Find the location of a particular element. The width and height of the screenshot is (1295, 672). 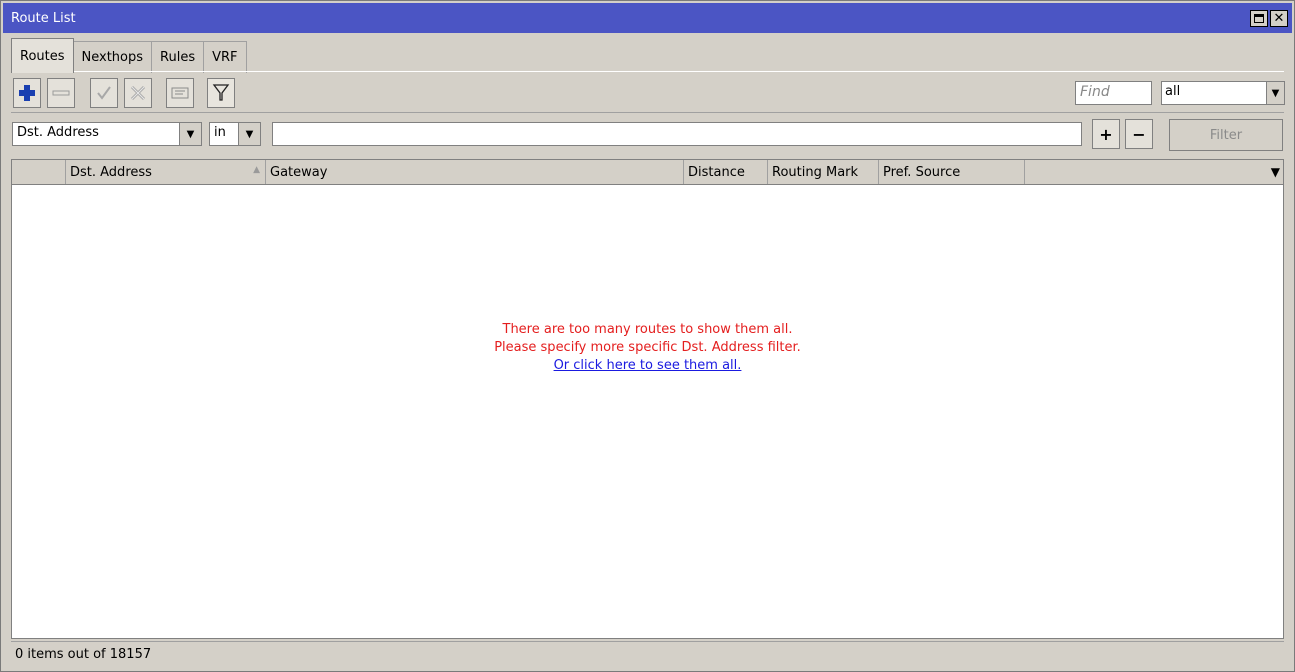

title-bar: Route List ✕ is located at coordinates (647, 18).